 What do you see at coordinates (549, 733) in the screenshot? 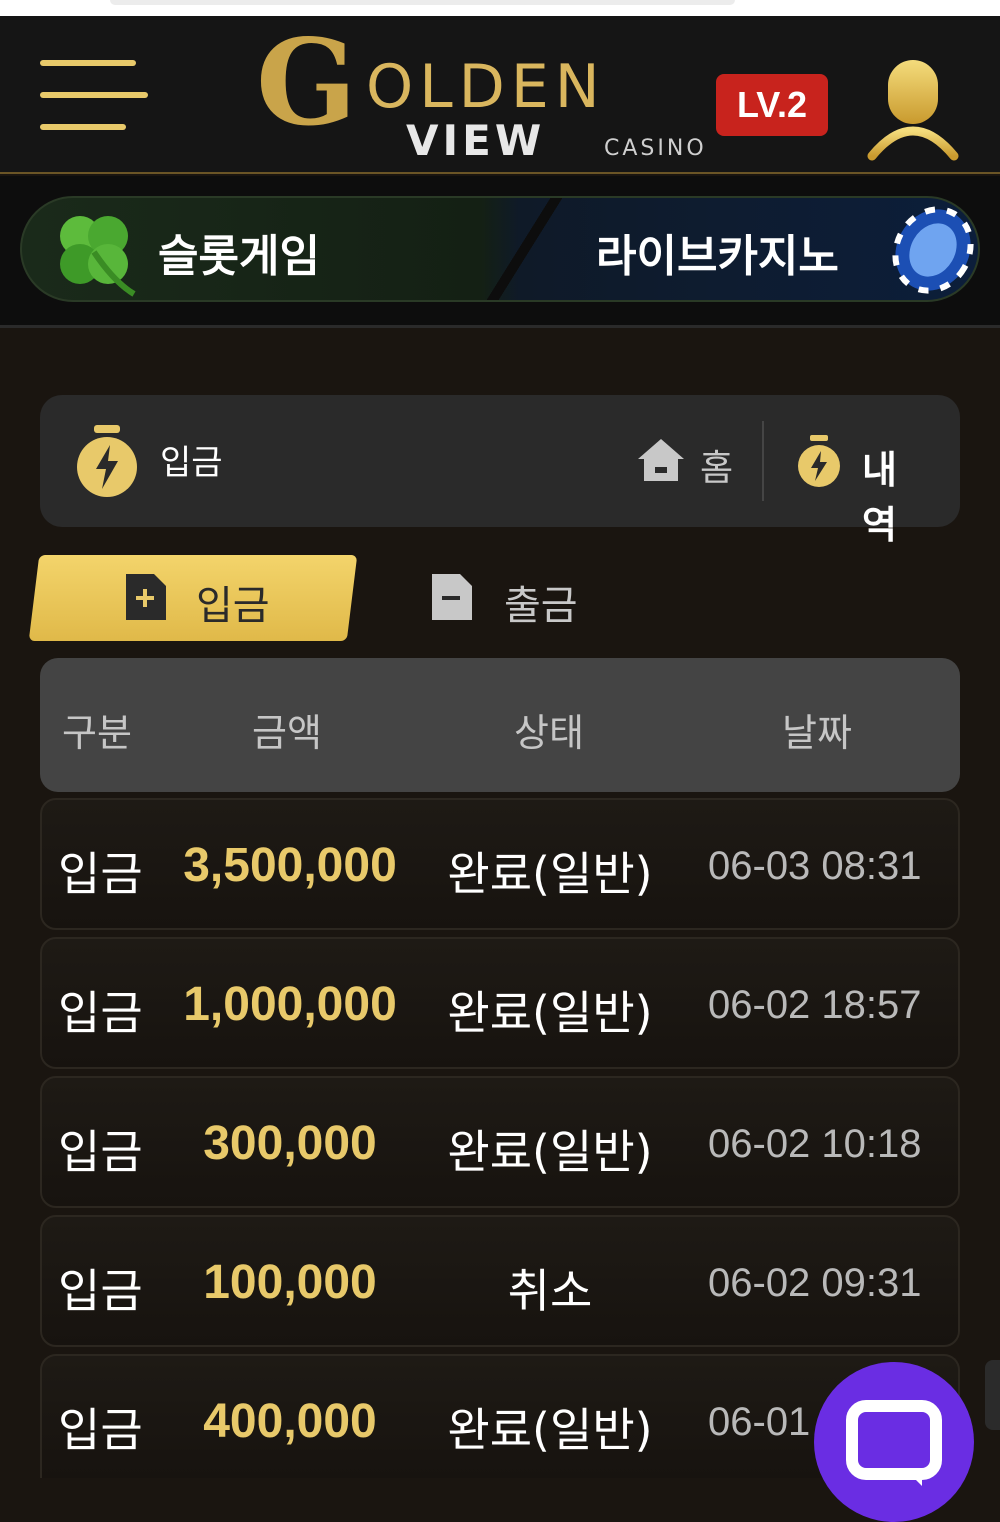
I see `column-header-status: 상태` at bounding box center [549, 733].